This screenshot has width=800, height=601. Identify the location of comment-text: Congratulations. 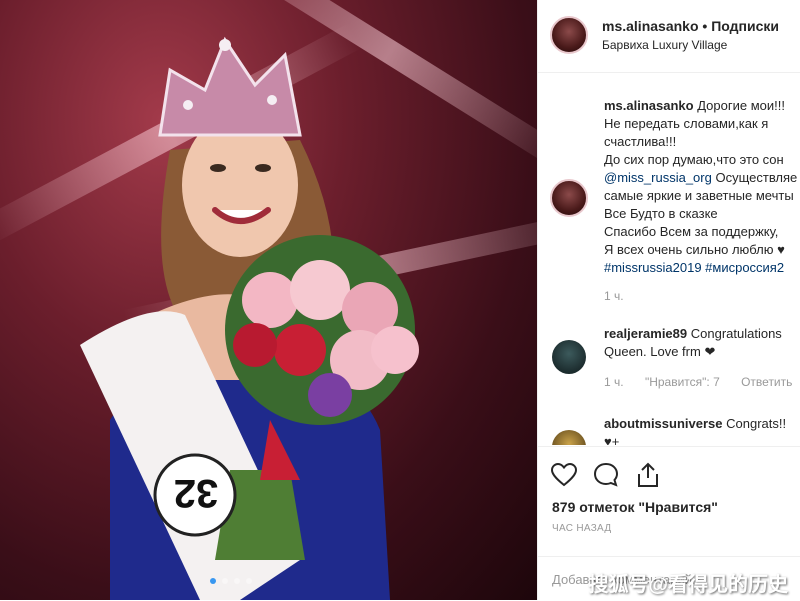
(736, 333).